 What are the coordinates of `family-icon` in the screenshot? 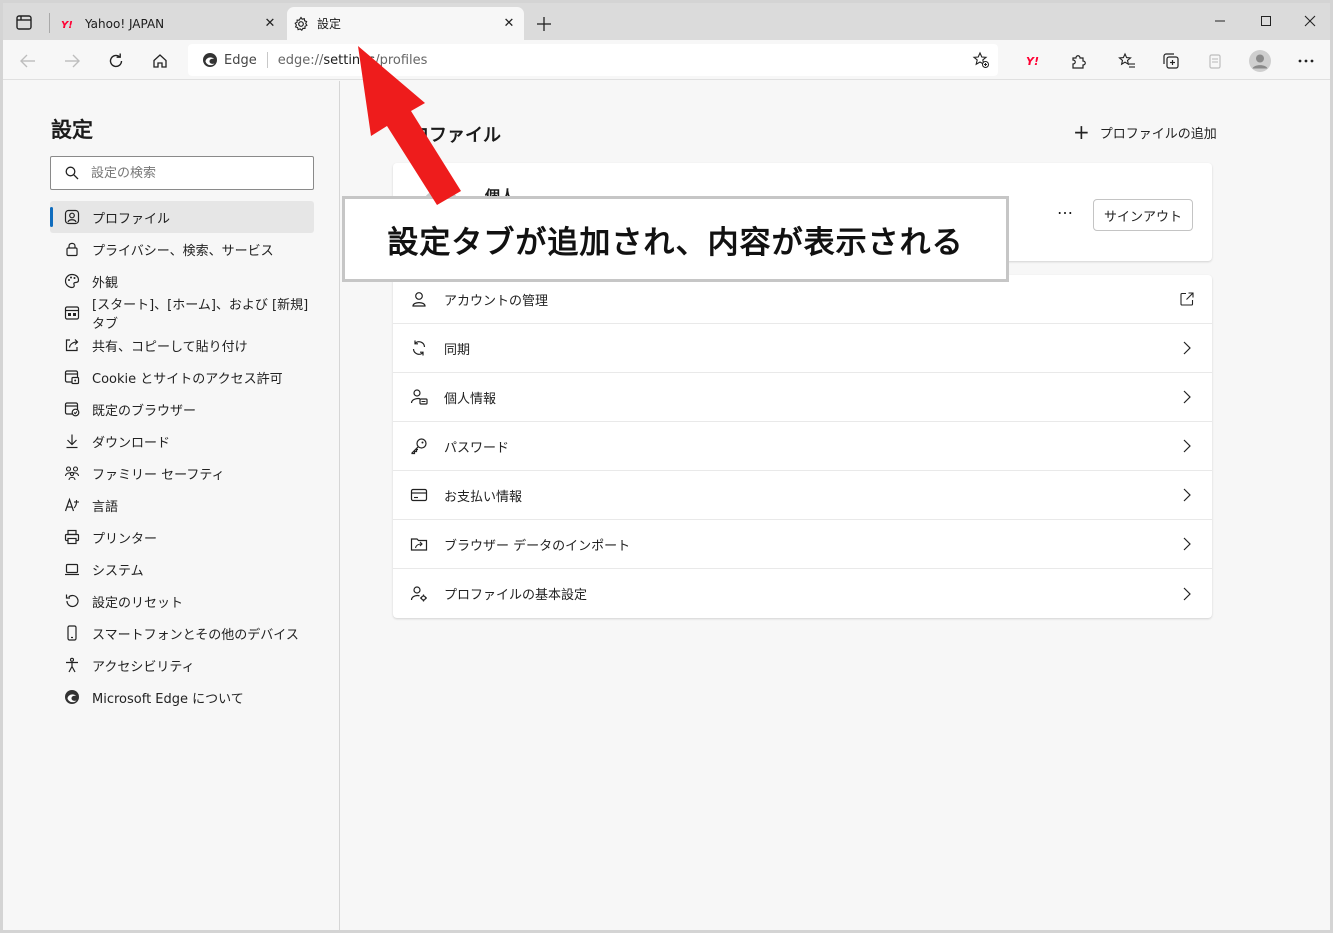 It's located at (72, 473).